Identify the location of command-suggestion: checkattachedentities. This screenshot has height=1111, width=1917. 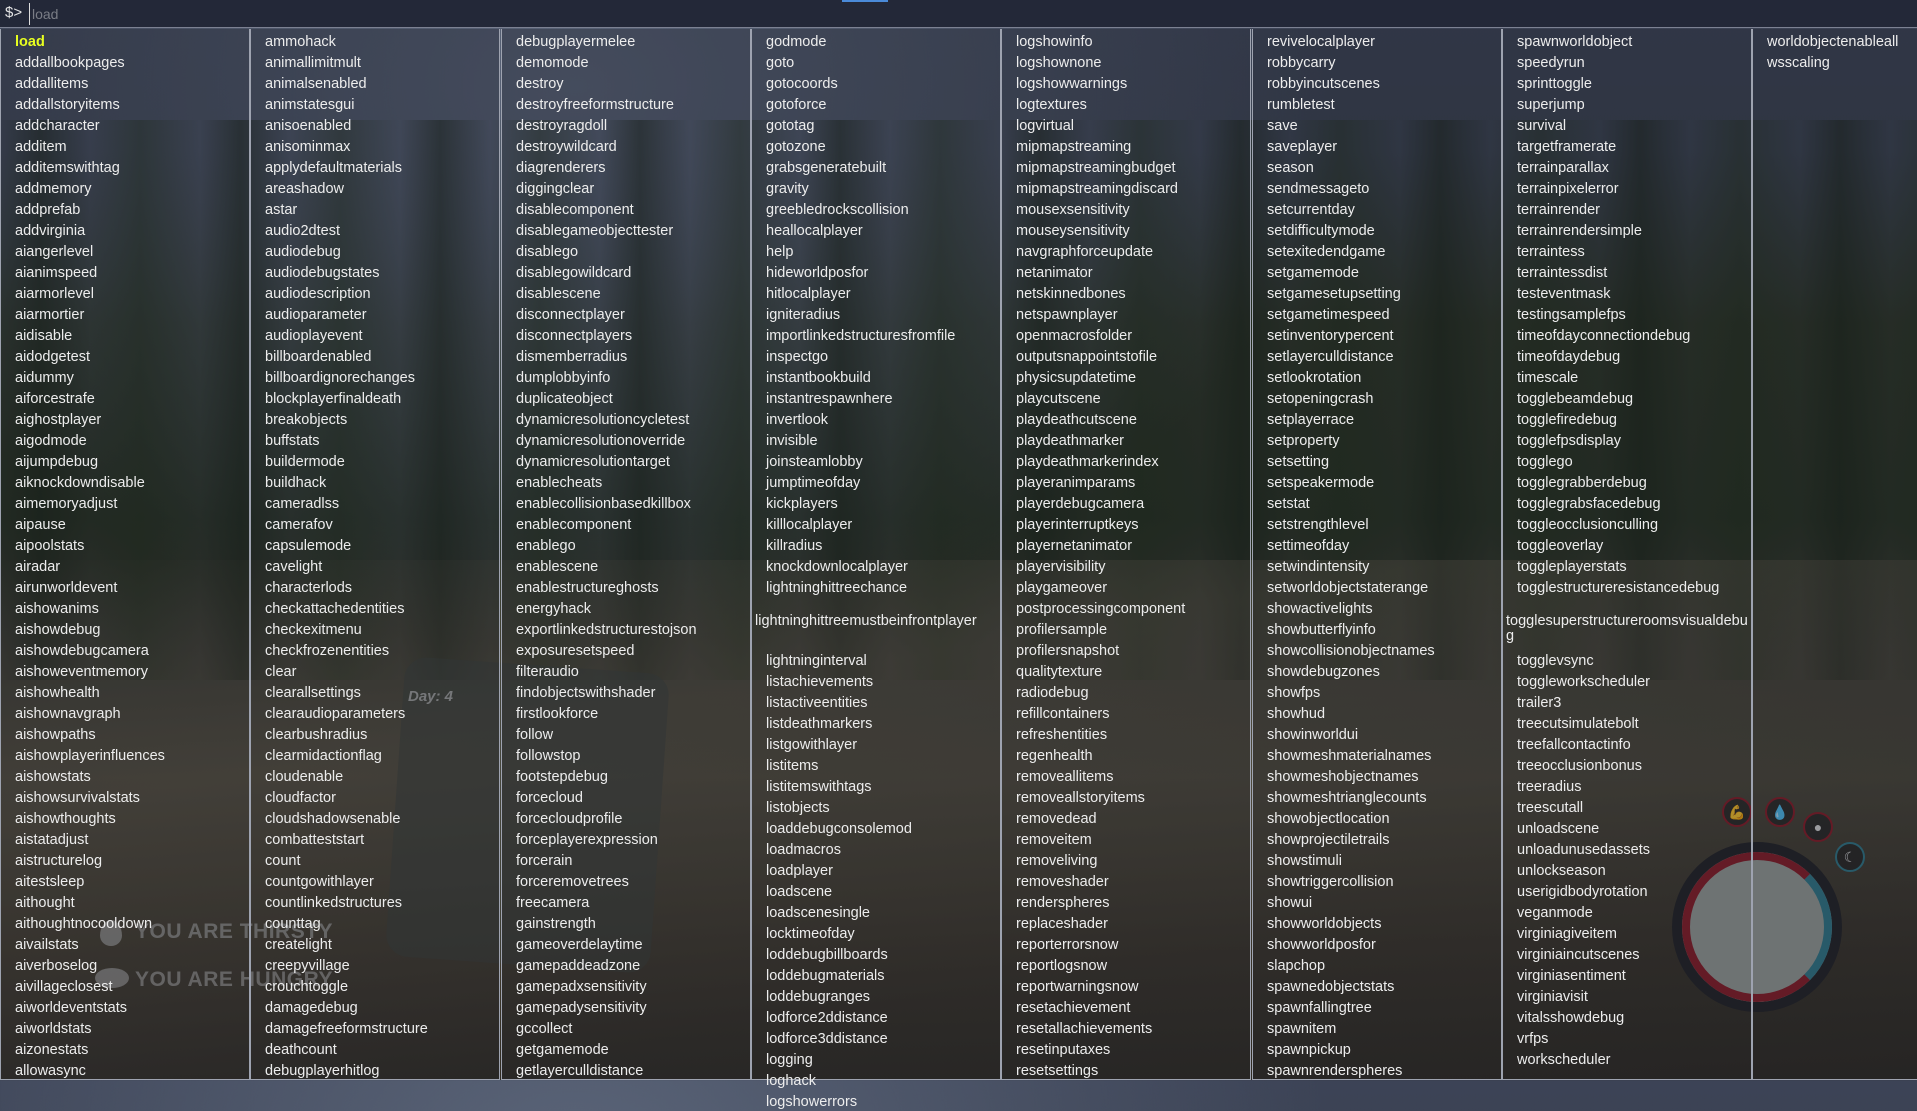
(334, 609).